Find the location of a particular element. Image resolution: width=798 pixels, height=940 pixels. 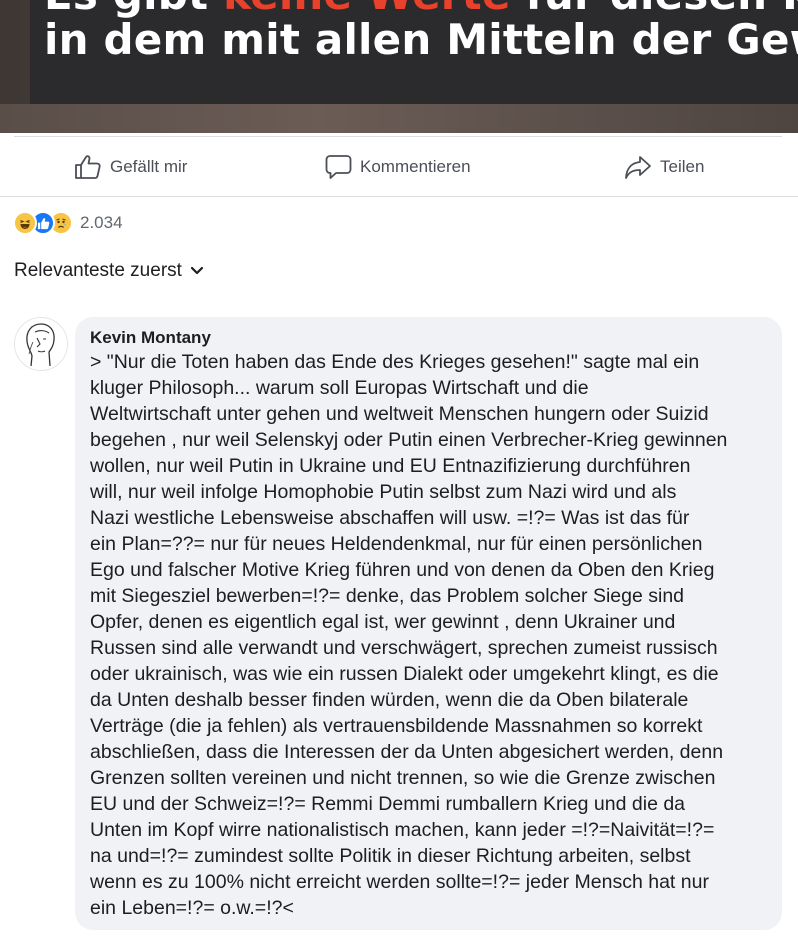

post-image-lower-area is located at coordinates (399, 118).